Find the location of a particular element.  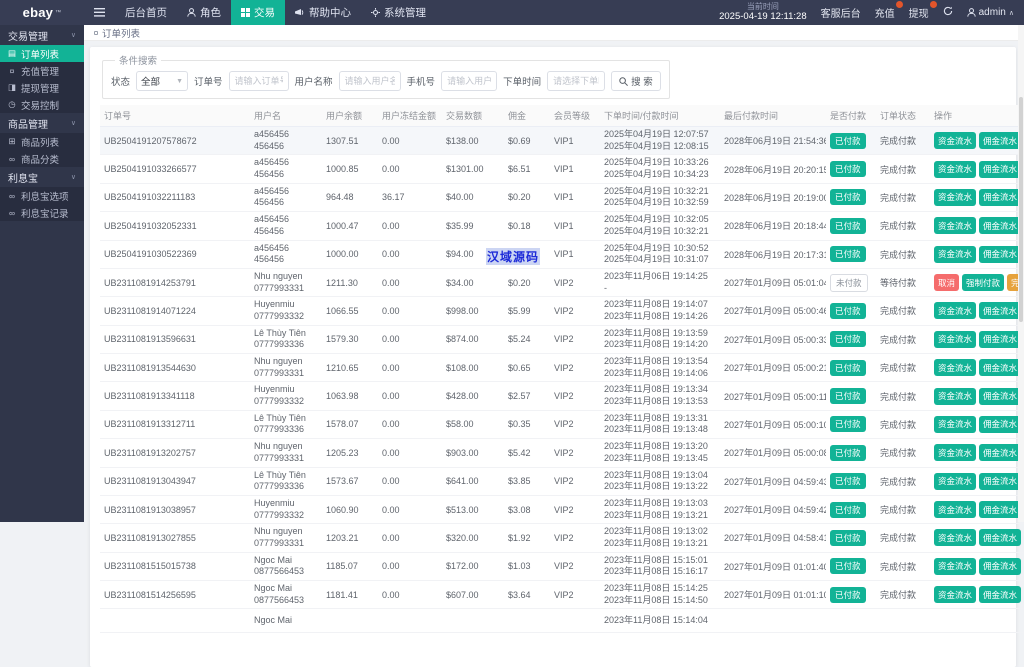

top-nav: 后台首页 角色 交易 帮助中心 系统管理 is located at coordinates (260, 12).